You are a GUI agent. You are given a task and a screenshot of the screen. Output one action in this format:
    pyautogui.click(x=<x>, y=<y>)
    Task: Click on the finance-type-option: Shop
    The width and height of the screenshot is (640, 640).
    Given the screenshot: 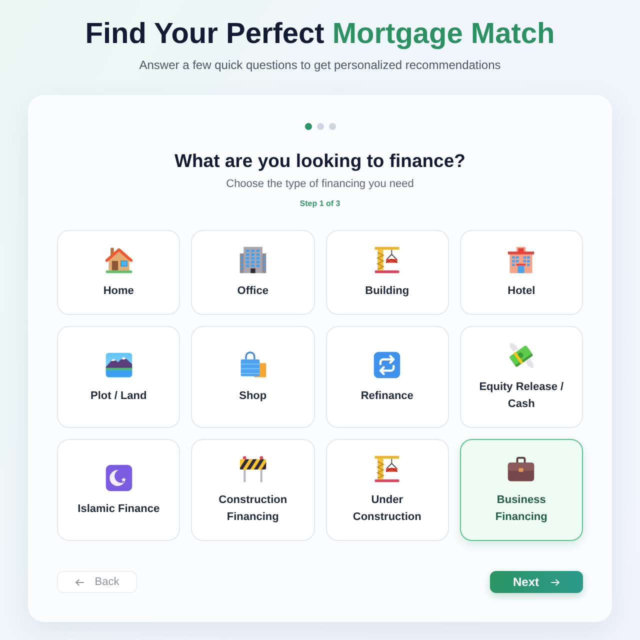 What is the action you would take?
    pyautogui.click(x=252, y=377)
    